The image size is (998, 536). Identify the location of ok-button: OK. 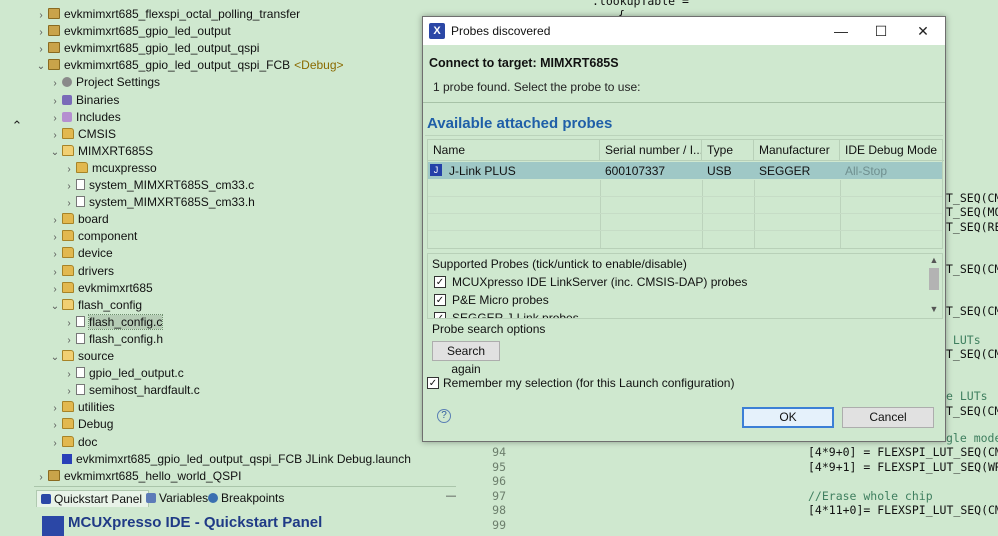
(788, 417).